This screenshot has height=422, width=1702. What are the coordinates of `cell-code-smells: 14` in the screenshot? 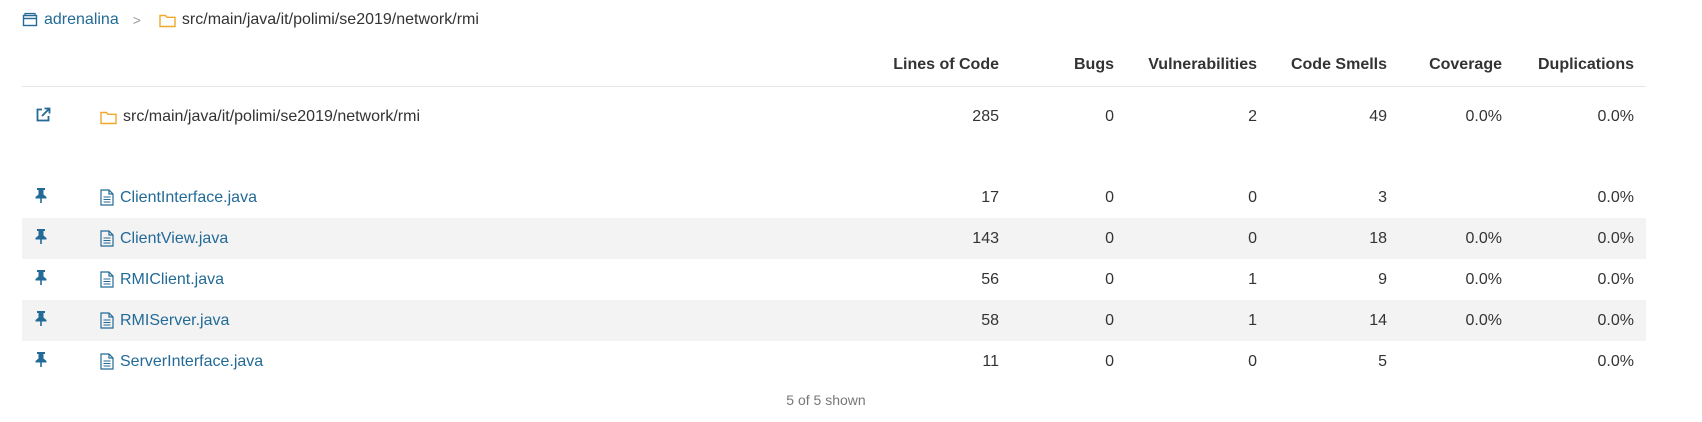 It's located at (1334, 320).